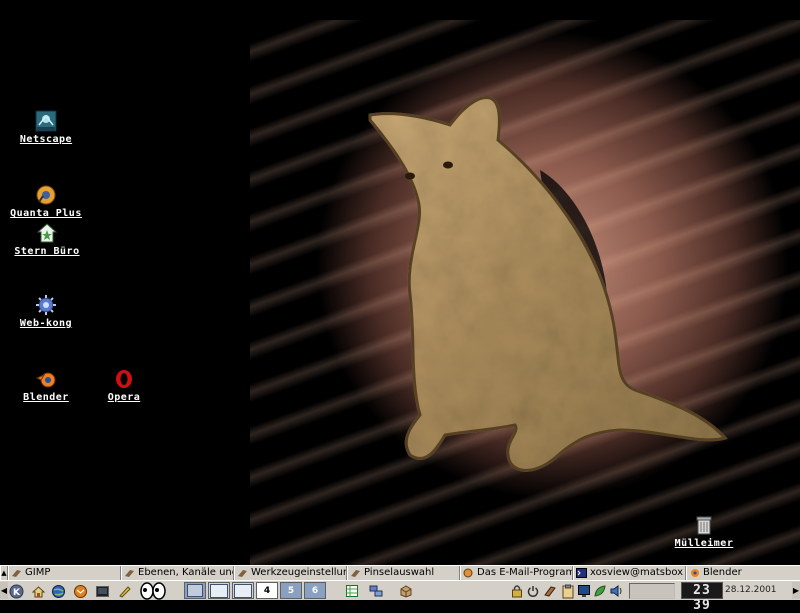 The image size is (800, 613). I want to click on browser-button, so click(58, 591).